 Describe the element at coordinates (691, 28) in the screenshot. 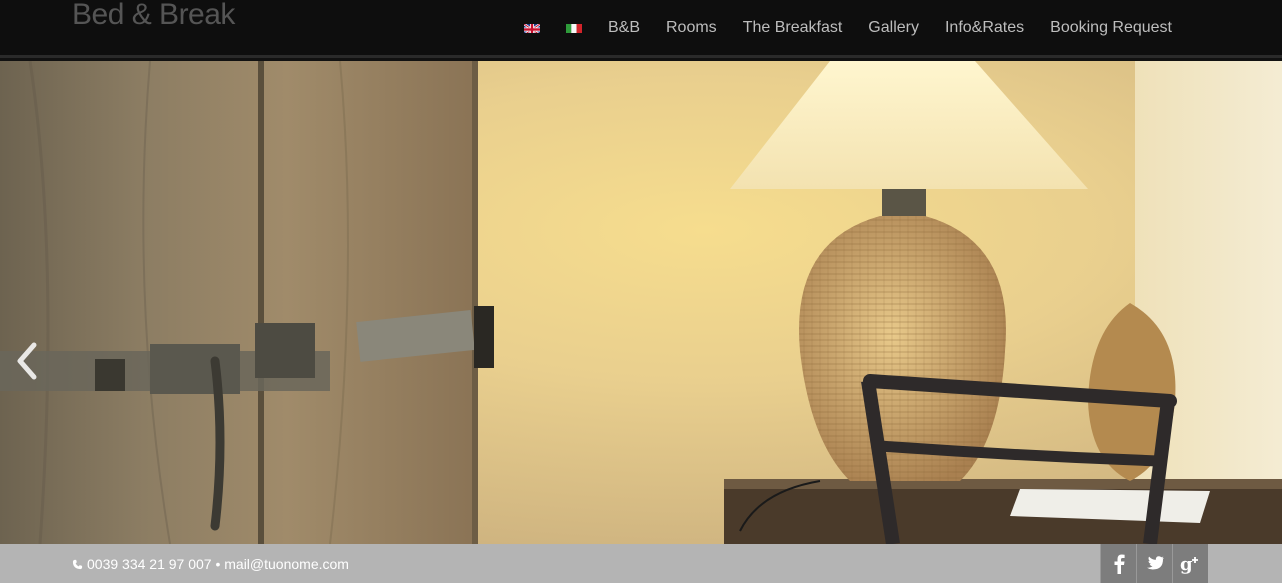

I see `nav-rooms: Rooms` at that location.